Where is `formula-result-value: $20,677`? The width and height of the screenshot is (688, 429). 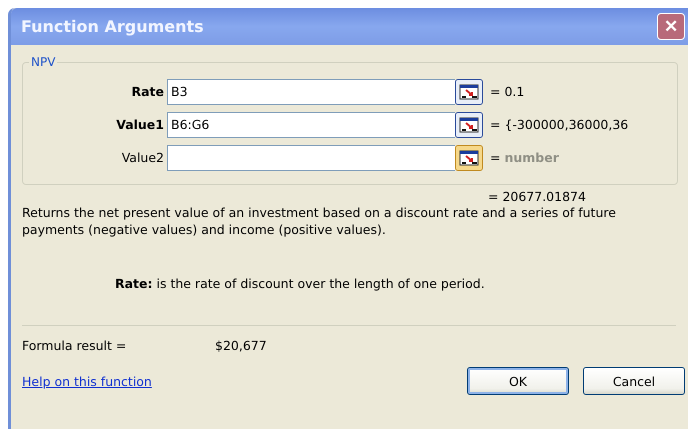
formula-result-value: $20,677 is located at coordinates (241, 345).